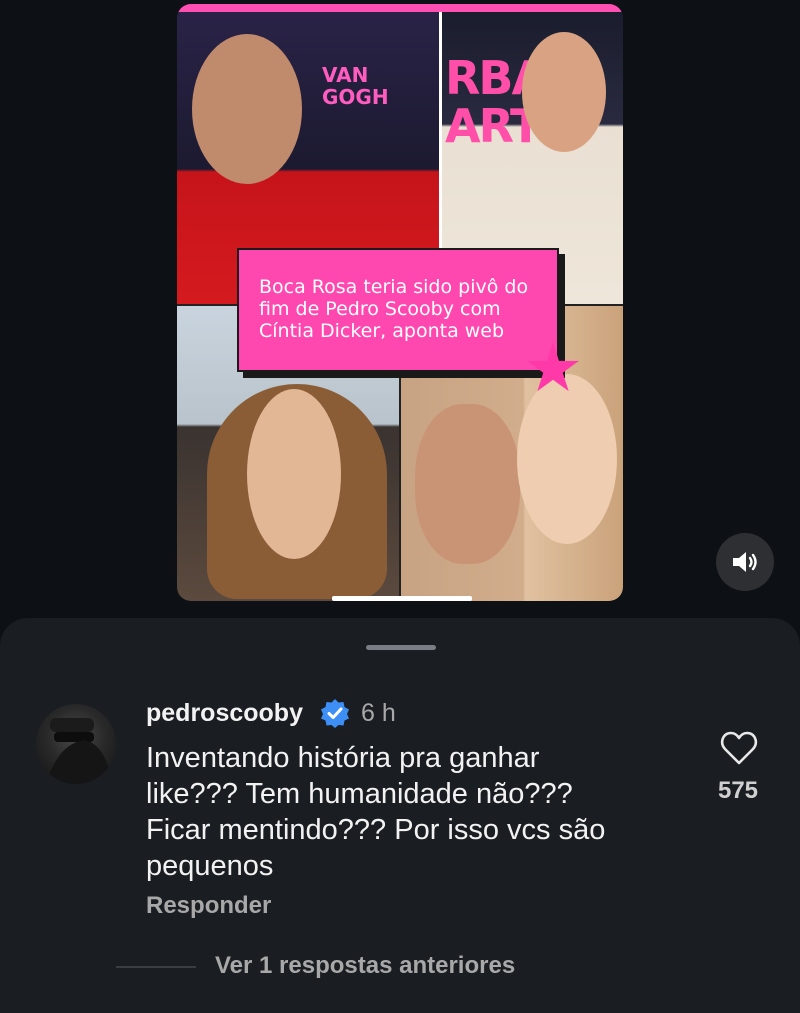 Image resolution: width=800 pixels, height=1013 pixels. What do you see at coordinates (401, 647) in the screenshot?
I see `sheet-drag-handle` at bounding box center [401, 647].